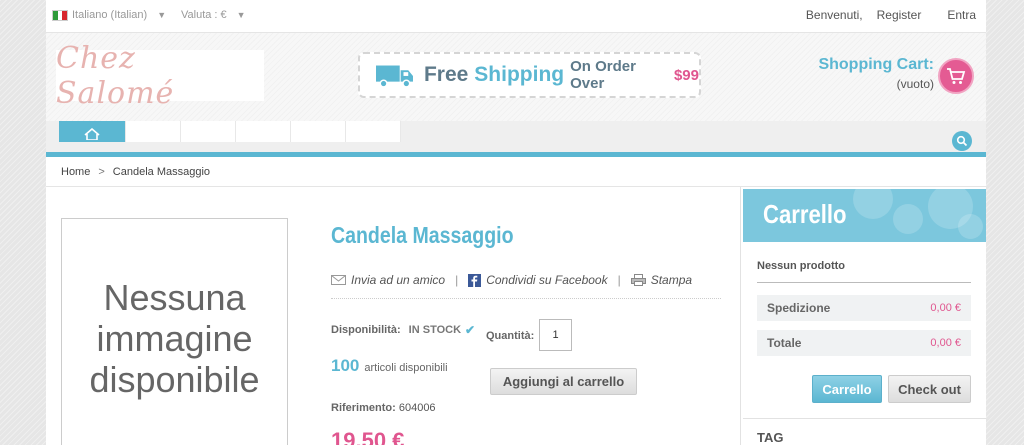 Image resolution: width=1024 pixels, height=445 pixels. I want to click on cart-total-row: Totale 0,00 €, so click(864, 343).